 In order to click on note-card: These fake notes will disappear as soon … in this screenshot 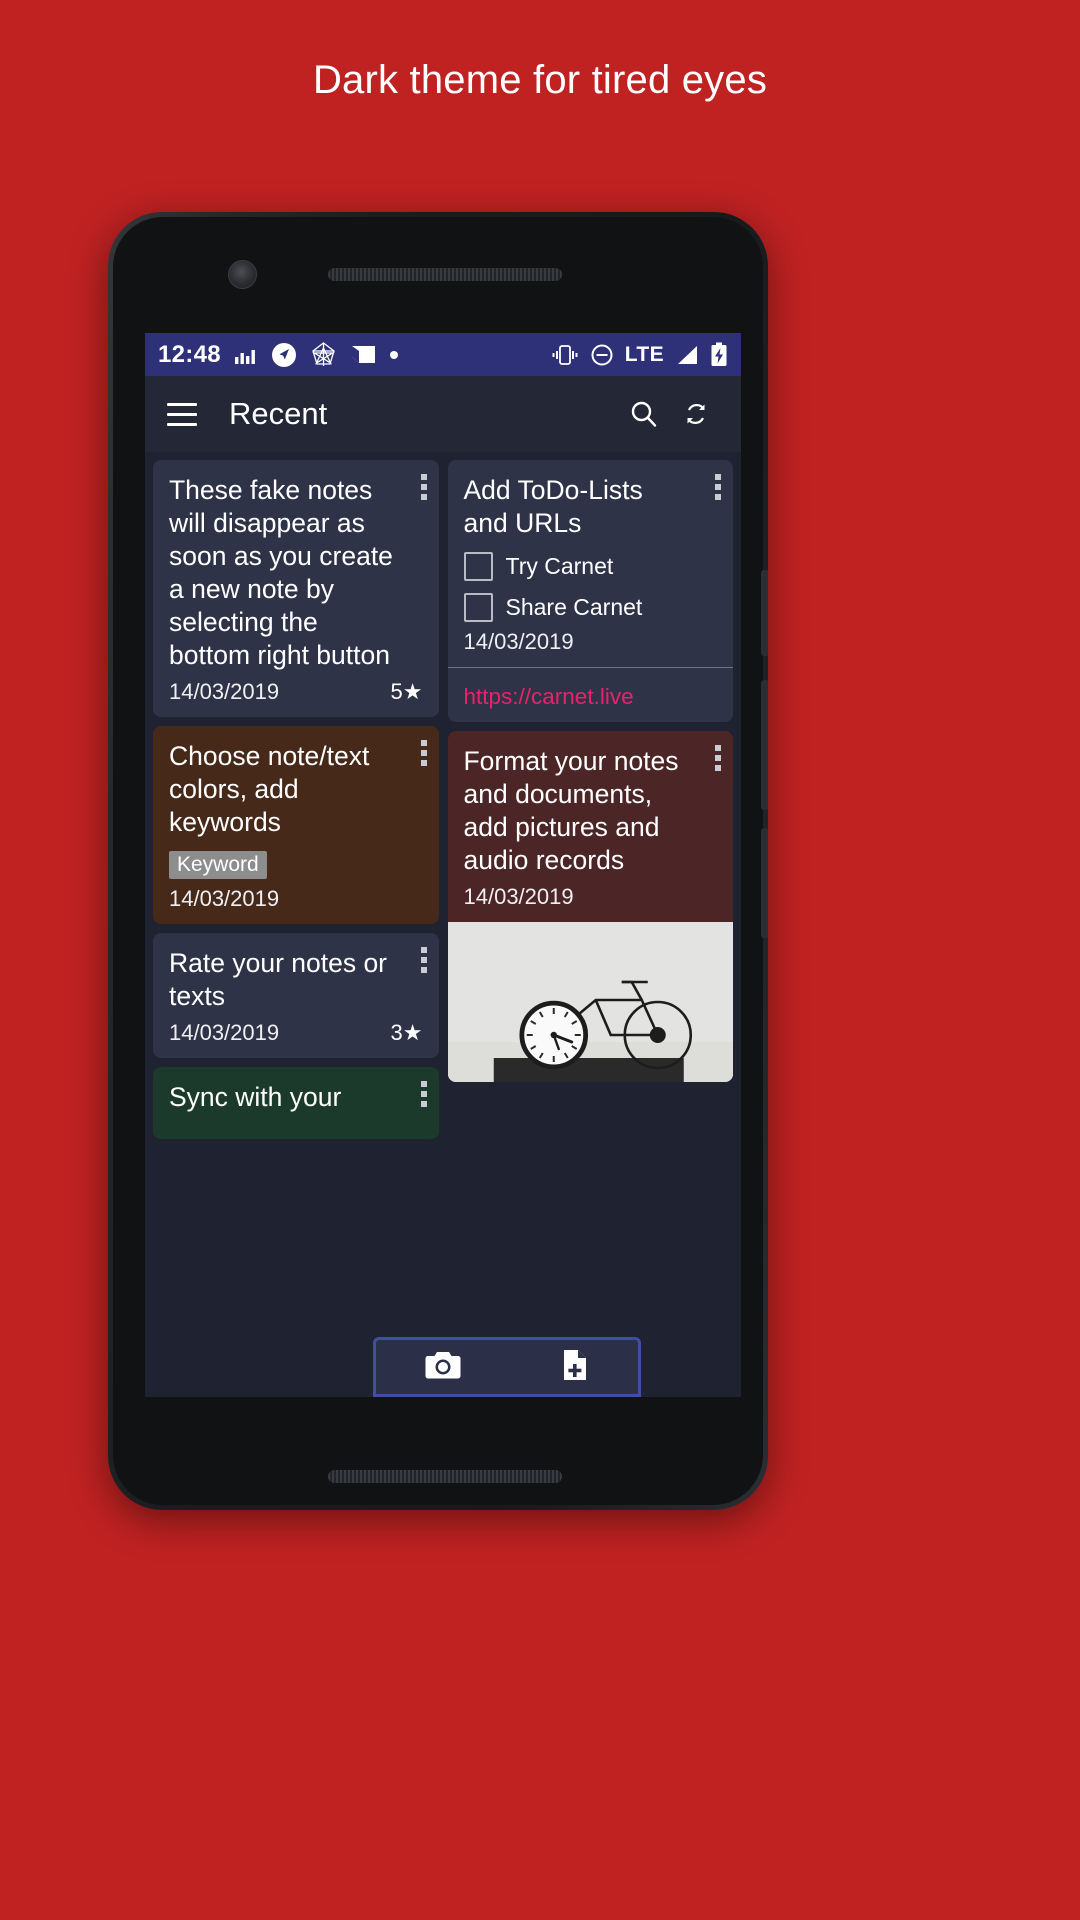, I will do `click(296, 588)`.